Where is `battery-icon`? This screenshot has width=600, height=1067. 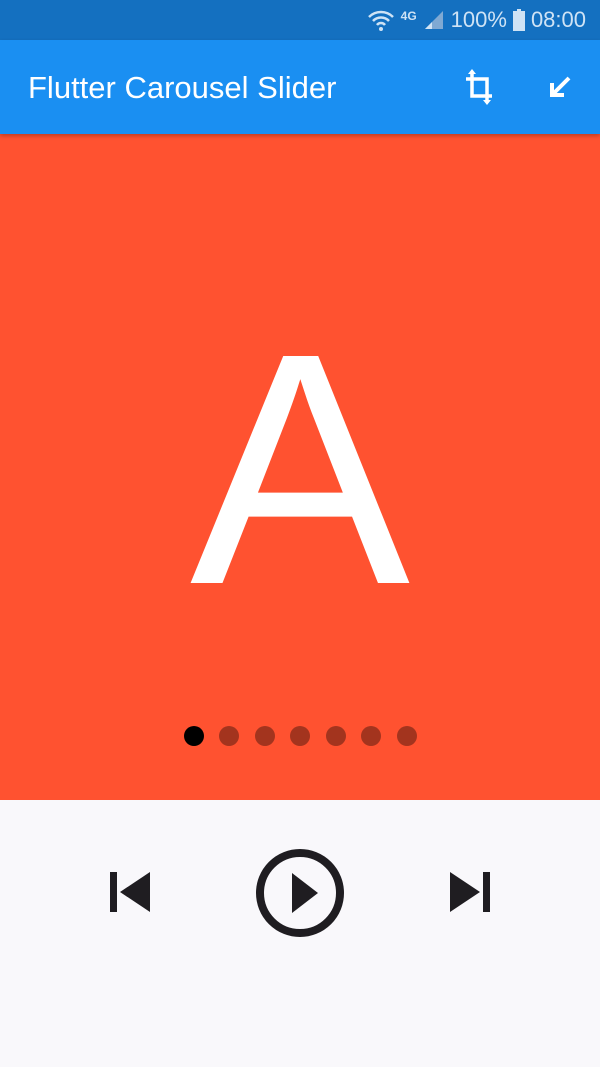
battery-icon is located at coordinates (518, 20).